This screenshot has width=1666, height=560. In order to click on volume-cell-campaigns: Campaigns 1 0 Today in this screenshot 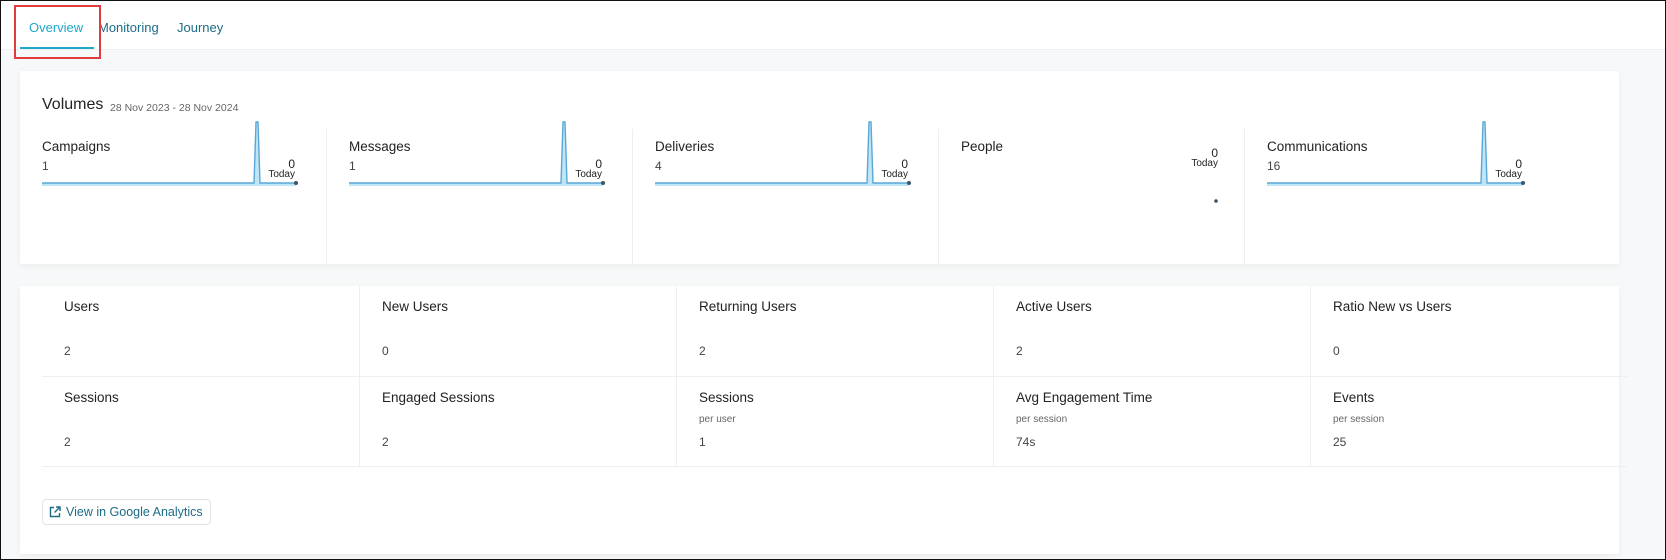, I will do `click(182, 192)`.